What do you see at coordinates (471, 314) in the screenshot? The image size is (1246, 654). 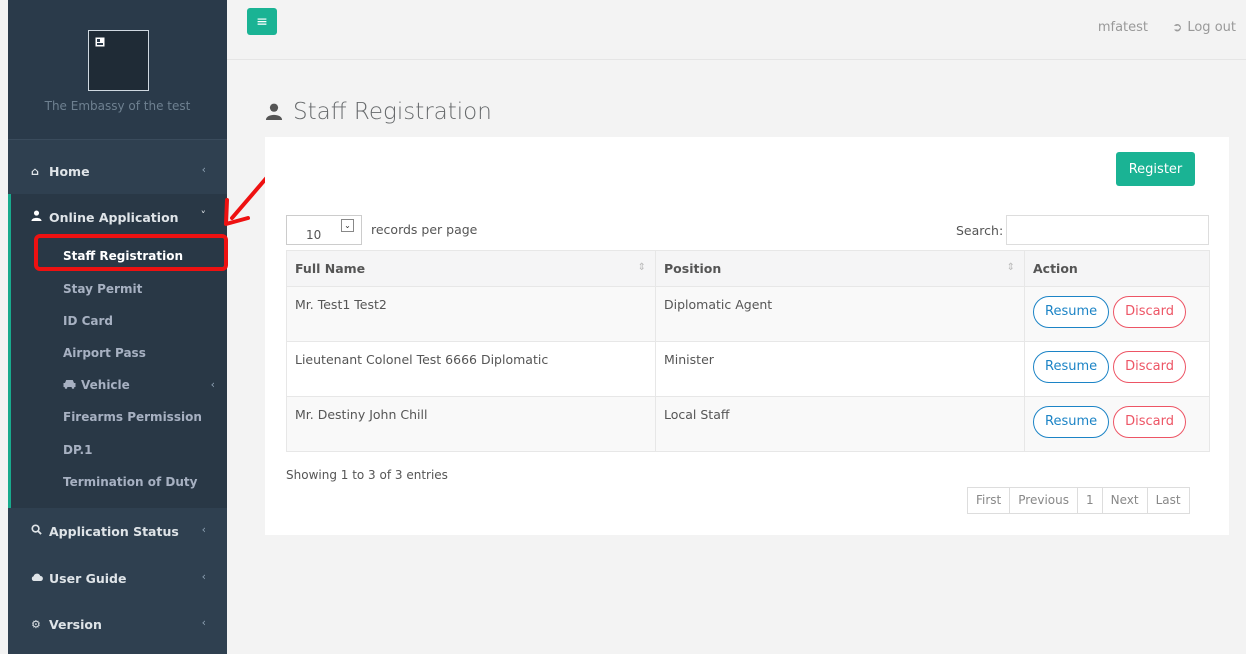 I see `cell-full-name: Mr. Test1 Test2` at bounding box center [471, 314].